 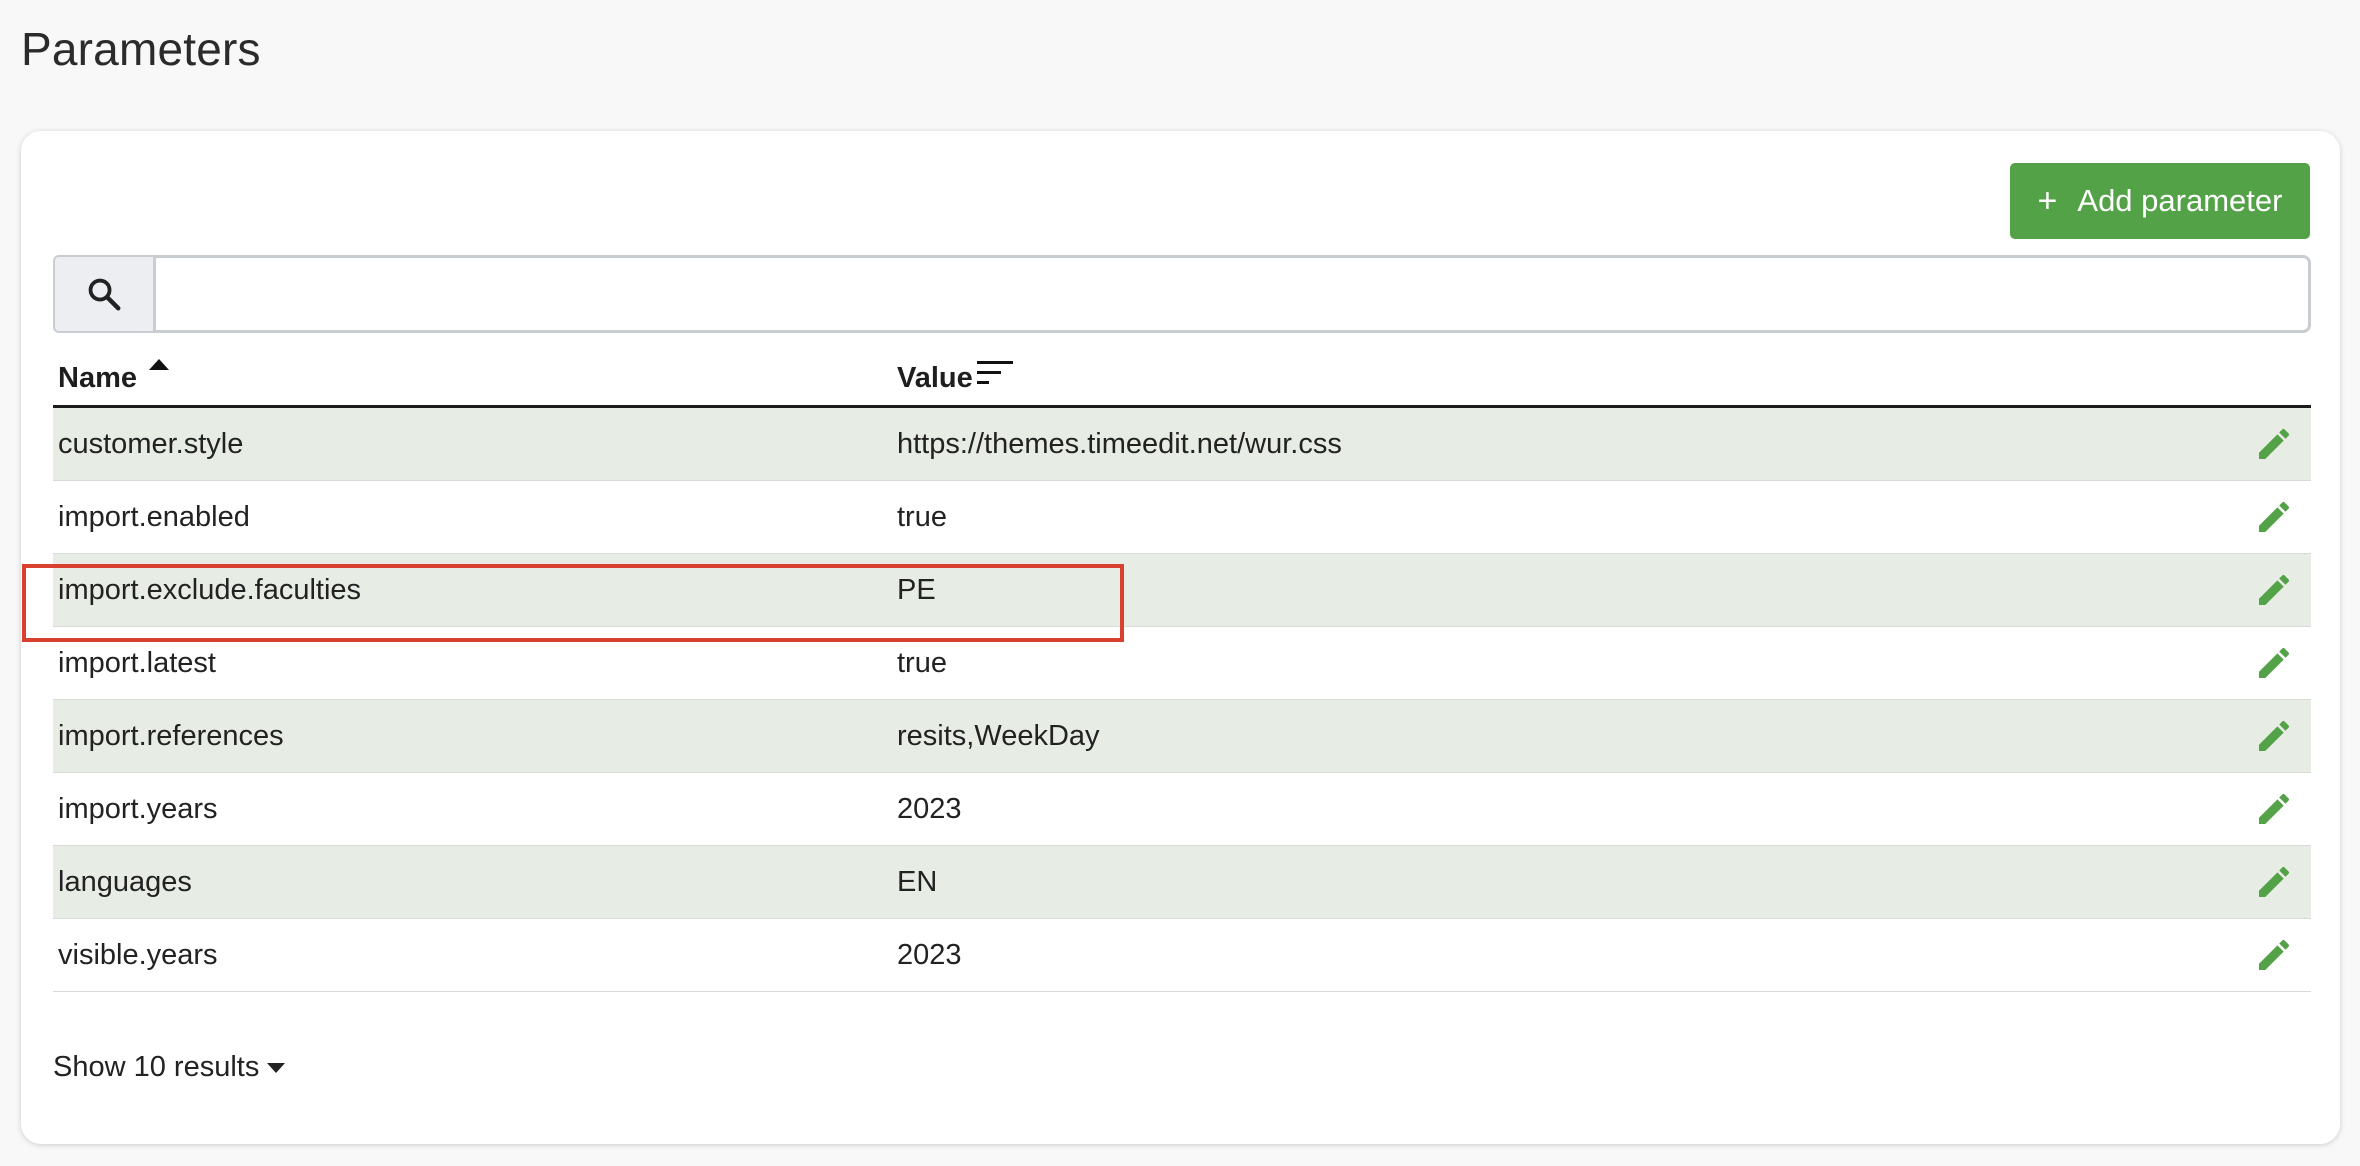 What do you see at coordinates (917, 881) in the screenshot?
I see `cell-value: EN` at bounding box center [917, 881].